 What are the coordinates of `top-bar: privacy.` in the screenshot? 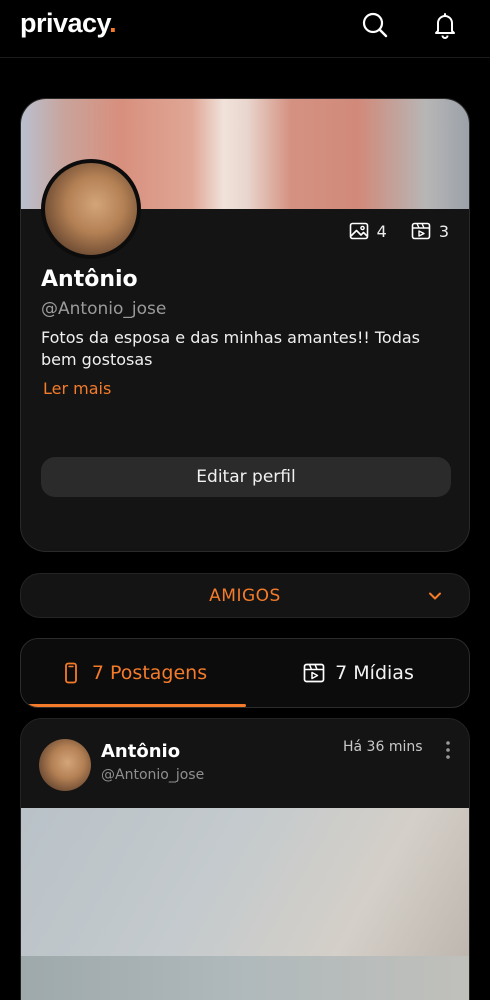 It's located at (245, 29).